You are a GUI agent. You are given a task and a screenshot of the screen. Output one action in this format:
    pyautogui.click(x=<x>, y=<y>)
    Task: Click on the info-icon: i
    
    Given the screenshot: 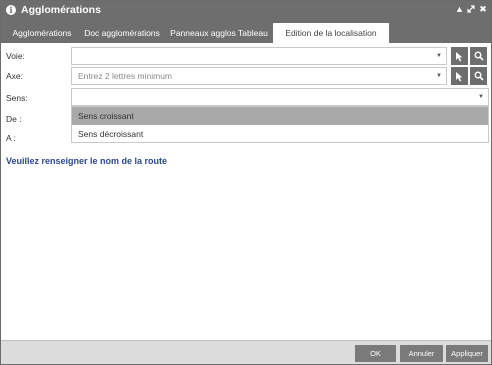 What is the action you would take?
    pyautogui.click(x=11, y=9)
    